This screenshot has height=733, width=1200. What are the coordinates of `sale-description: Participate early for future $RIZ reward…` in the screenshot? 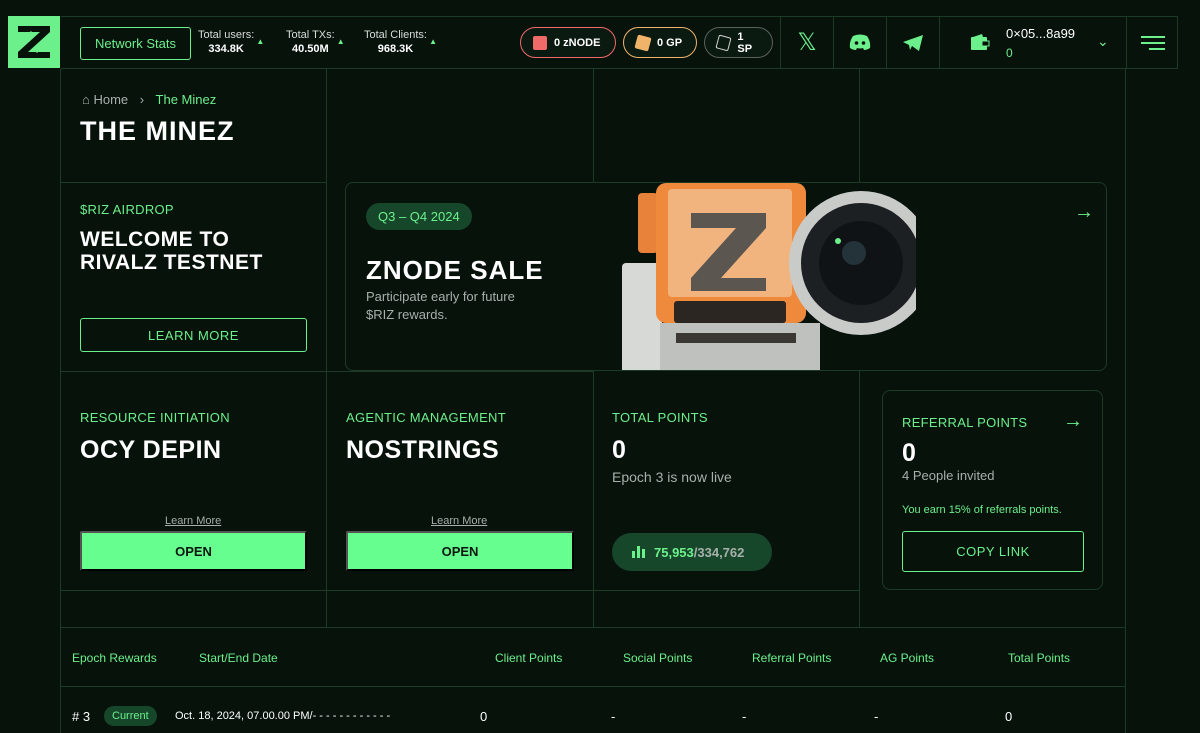 It's located at (440, 306).